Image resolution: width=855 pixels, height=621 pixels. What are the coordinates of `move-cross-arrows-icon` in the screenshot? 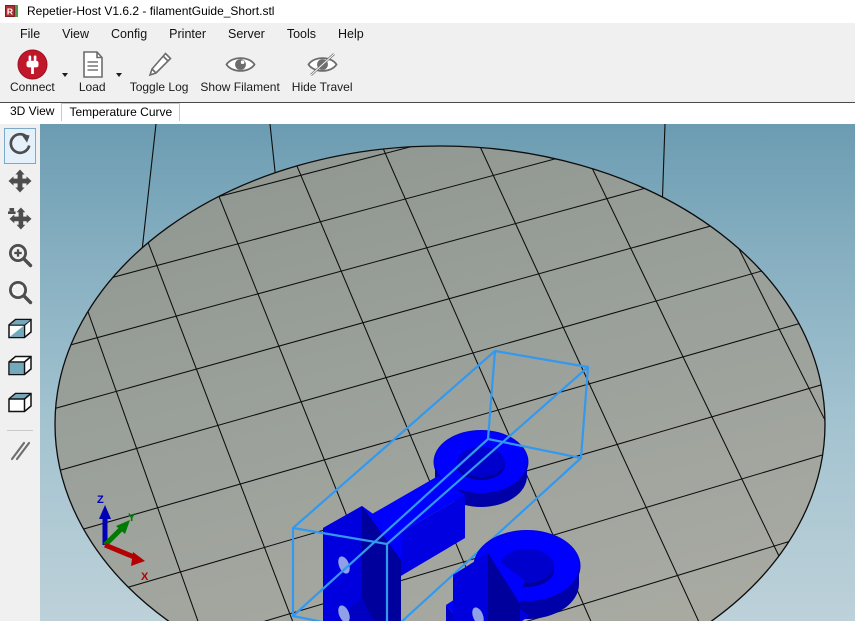 It's located at (20, 183).